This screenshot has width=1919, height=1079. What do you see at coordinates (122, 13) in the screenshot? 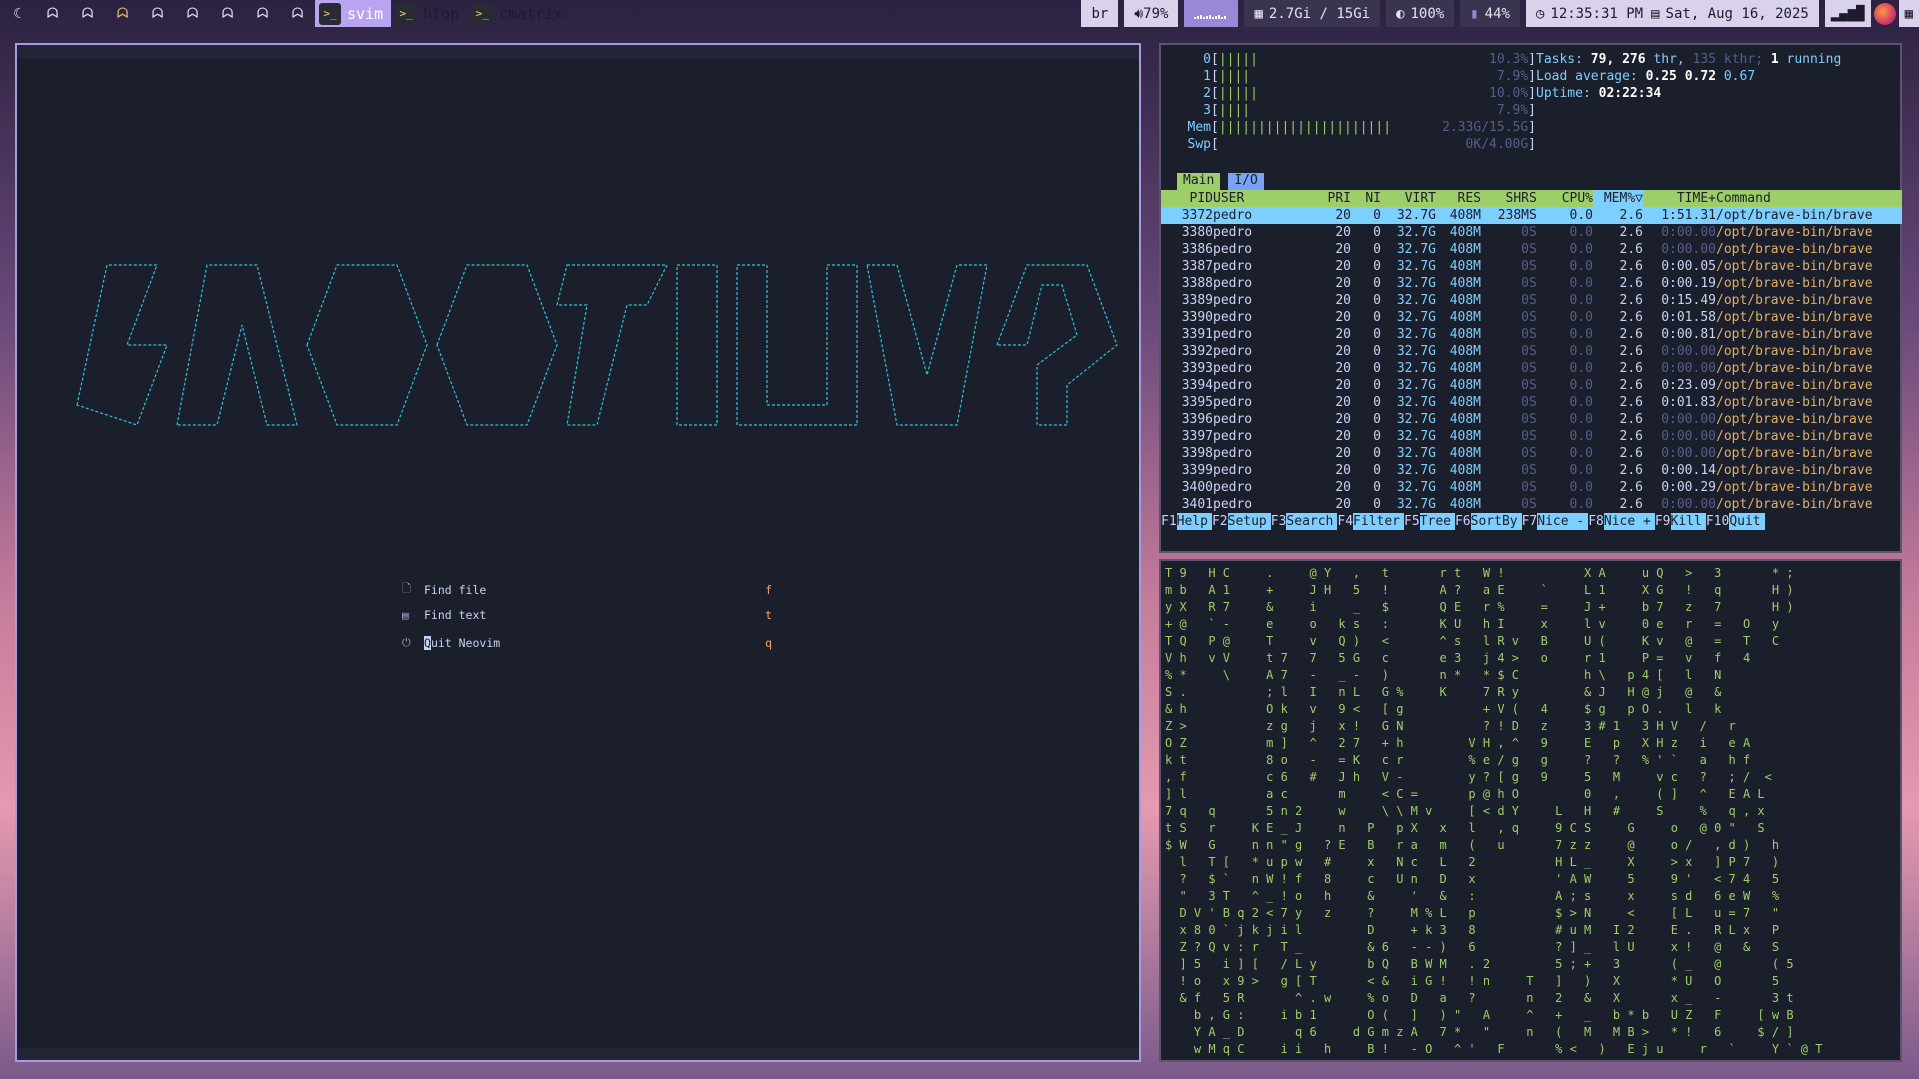
I see `workspace-4: ᗣ` at bounding box center [122, 13].